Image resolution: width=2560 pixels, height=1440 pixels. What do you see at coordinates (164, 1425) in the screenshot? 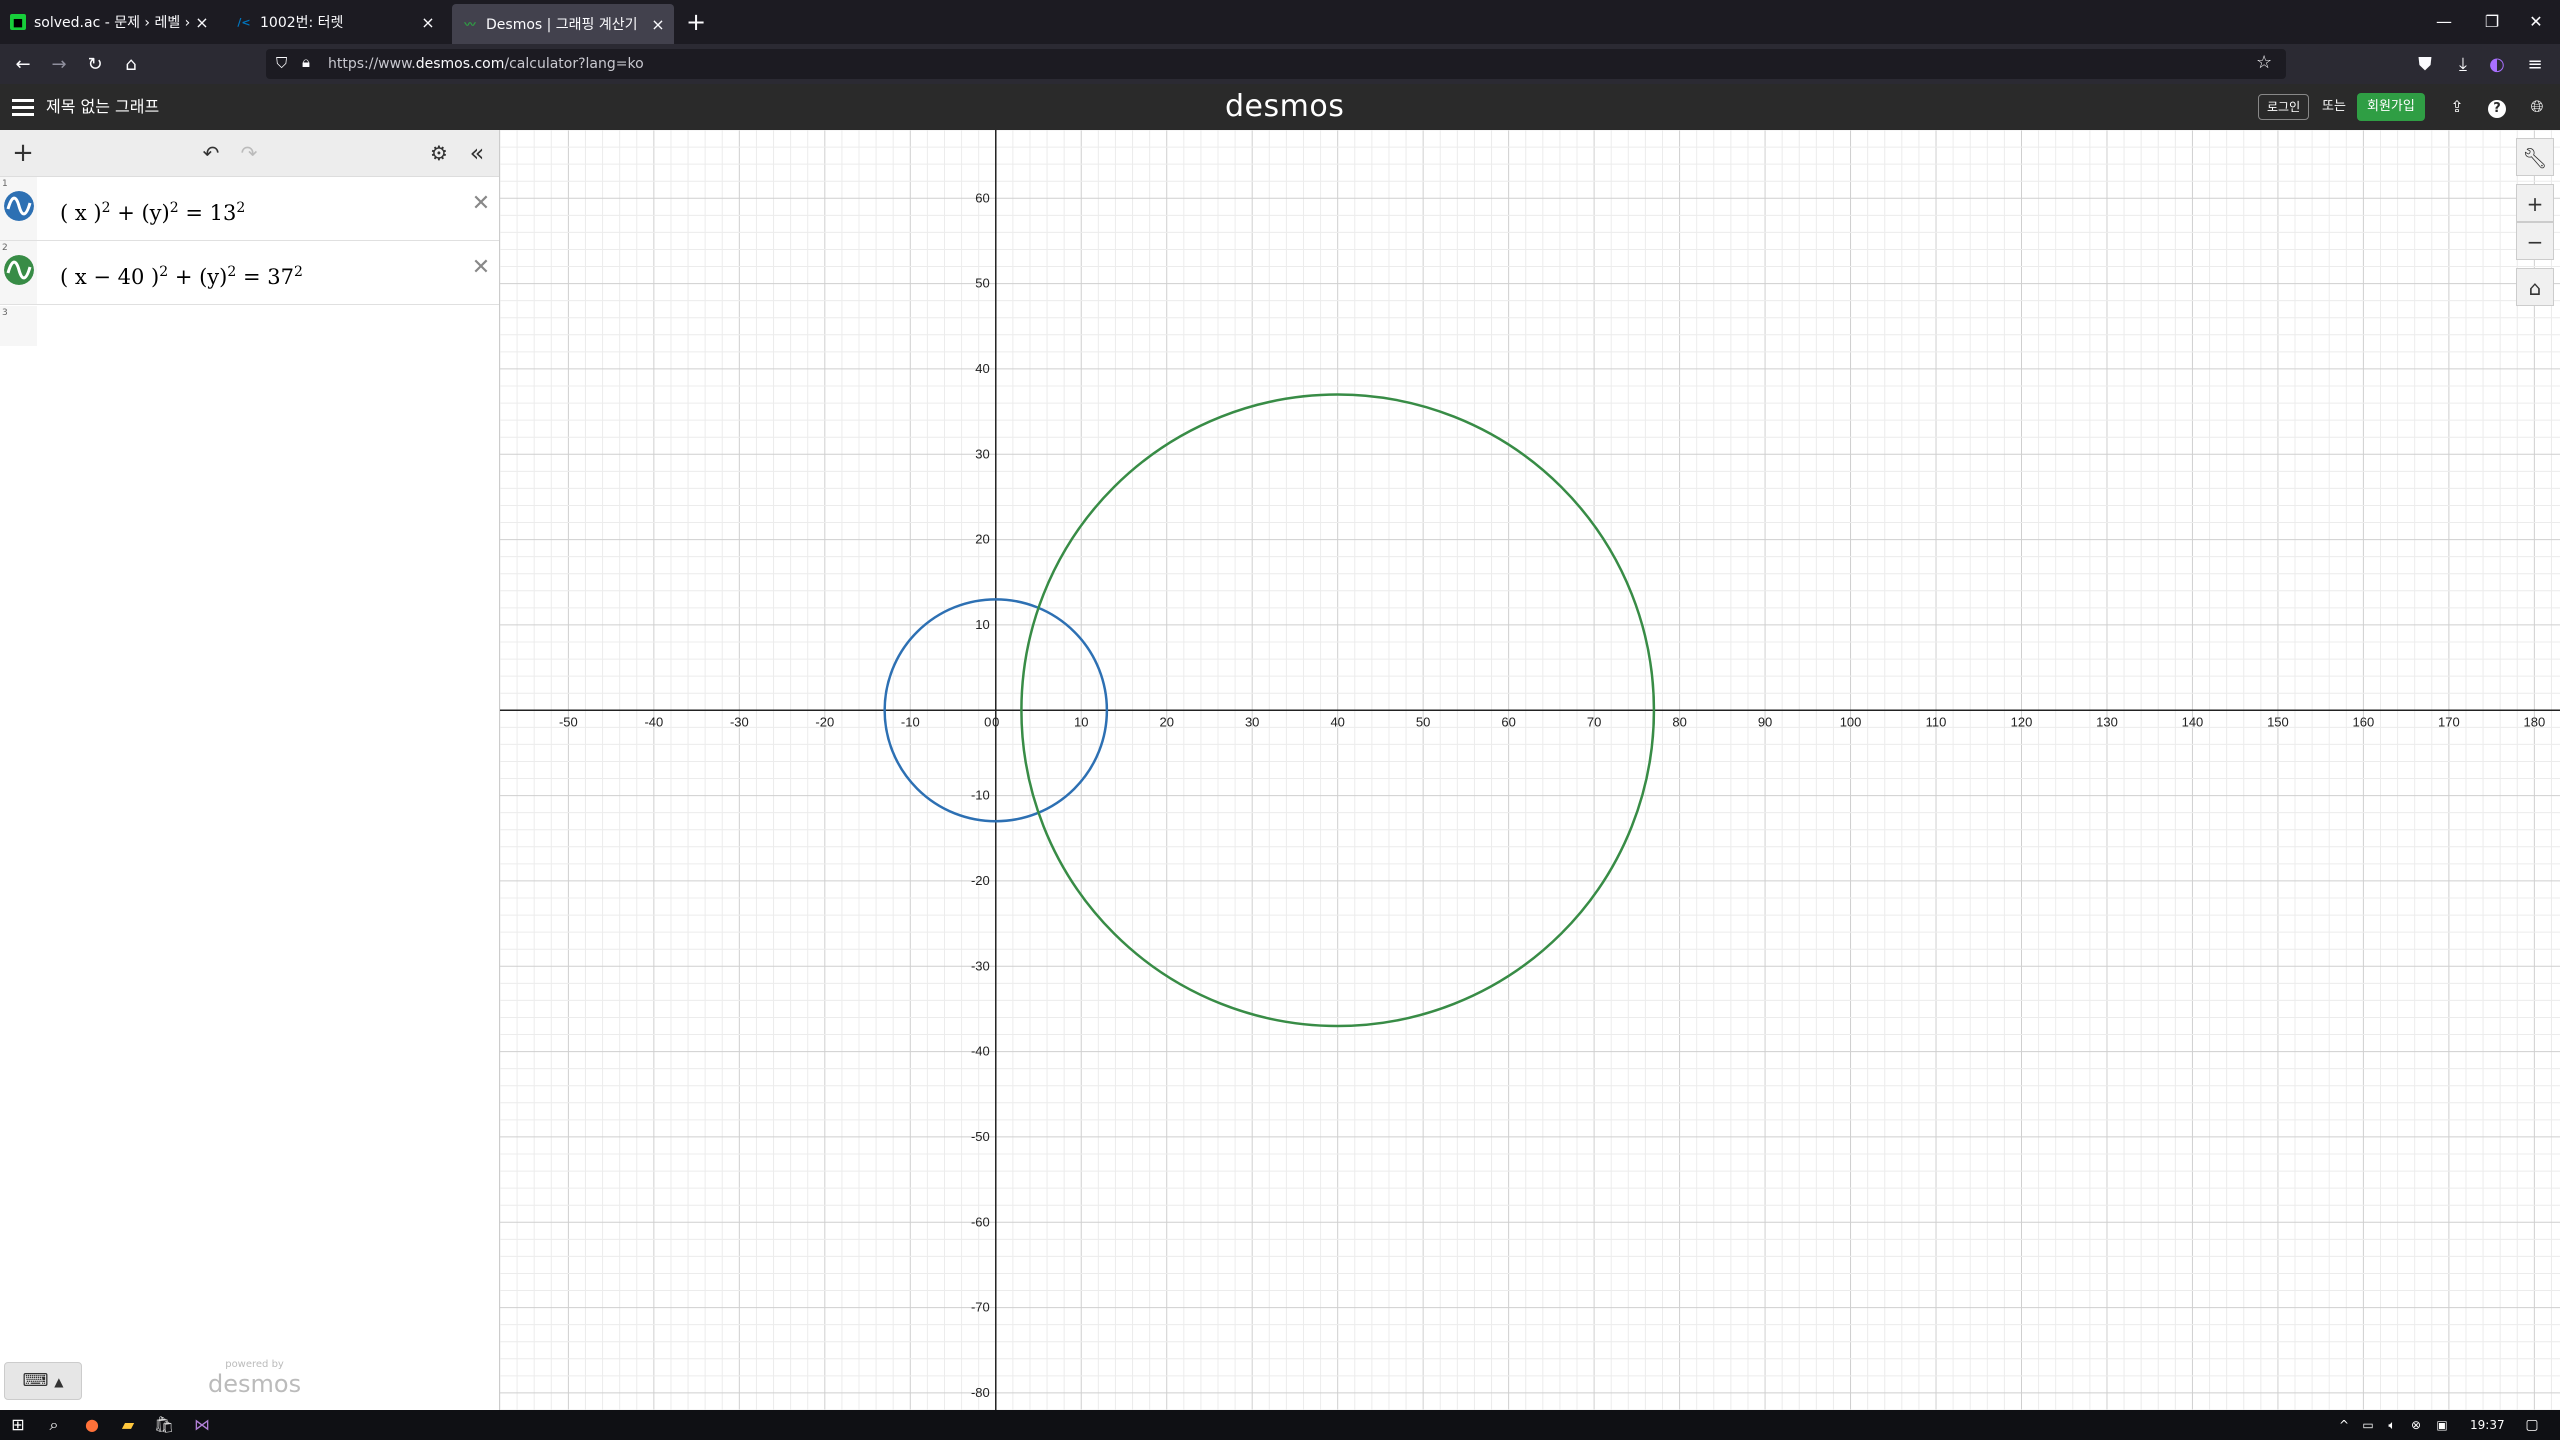
I see `store-icon: 🛍︎` at bounding box center [164, 1425].